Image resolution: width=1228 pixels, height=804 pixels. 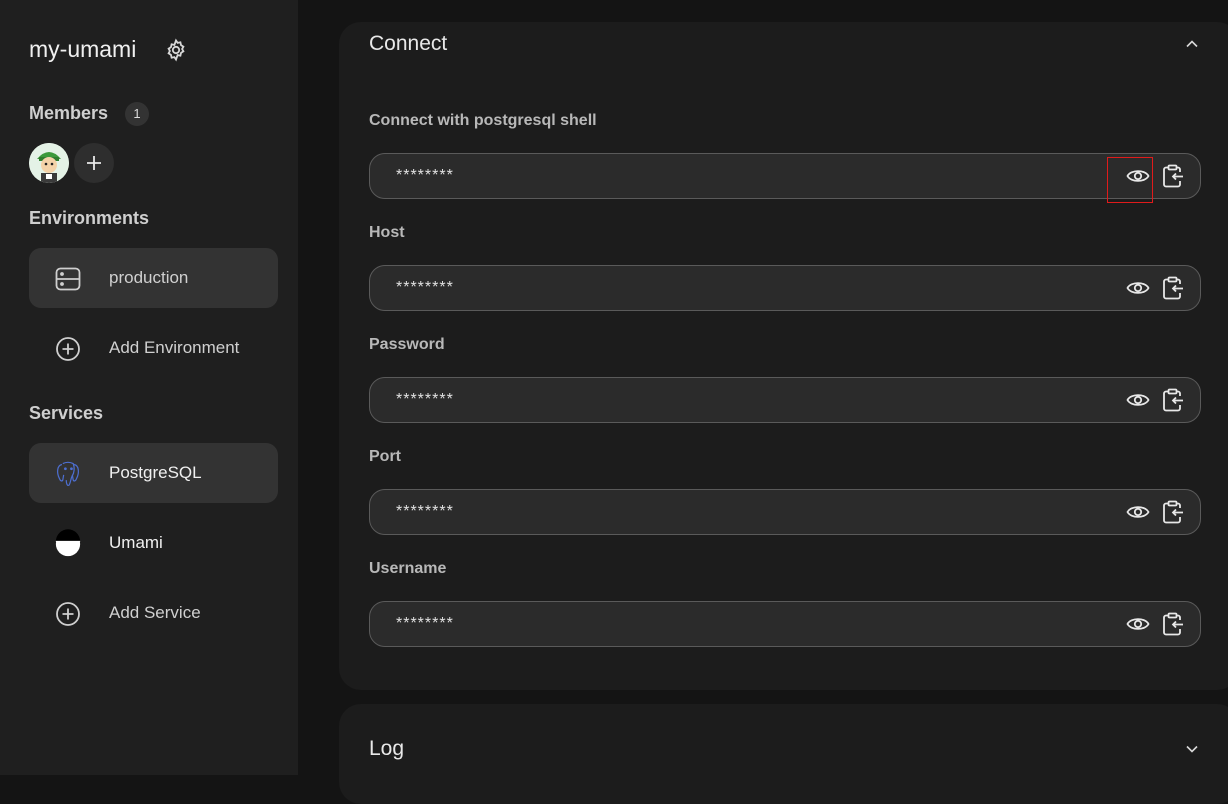 What do you see at coordinates (174, 347) in the screenshot?
I see `add-environment-label: Add Environment` at bounding box center [174, 347].